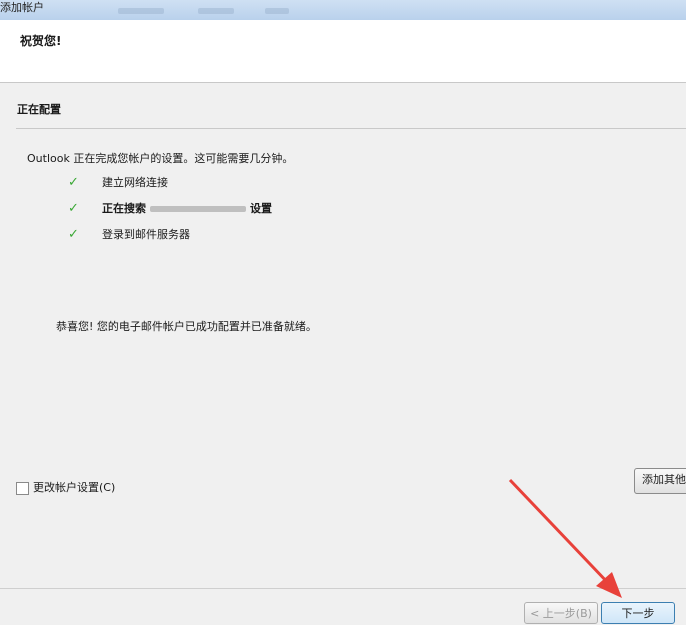 The width and height of the screenshot is (686, 625). Describe the element at coordinates (186, 326) in the screenshot. I see `success-message: 恭喜您! 您的电子邮件帐户已成功配置并已准备就绪。` at that location.